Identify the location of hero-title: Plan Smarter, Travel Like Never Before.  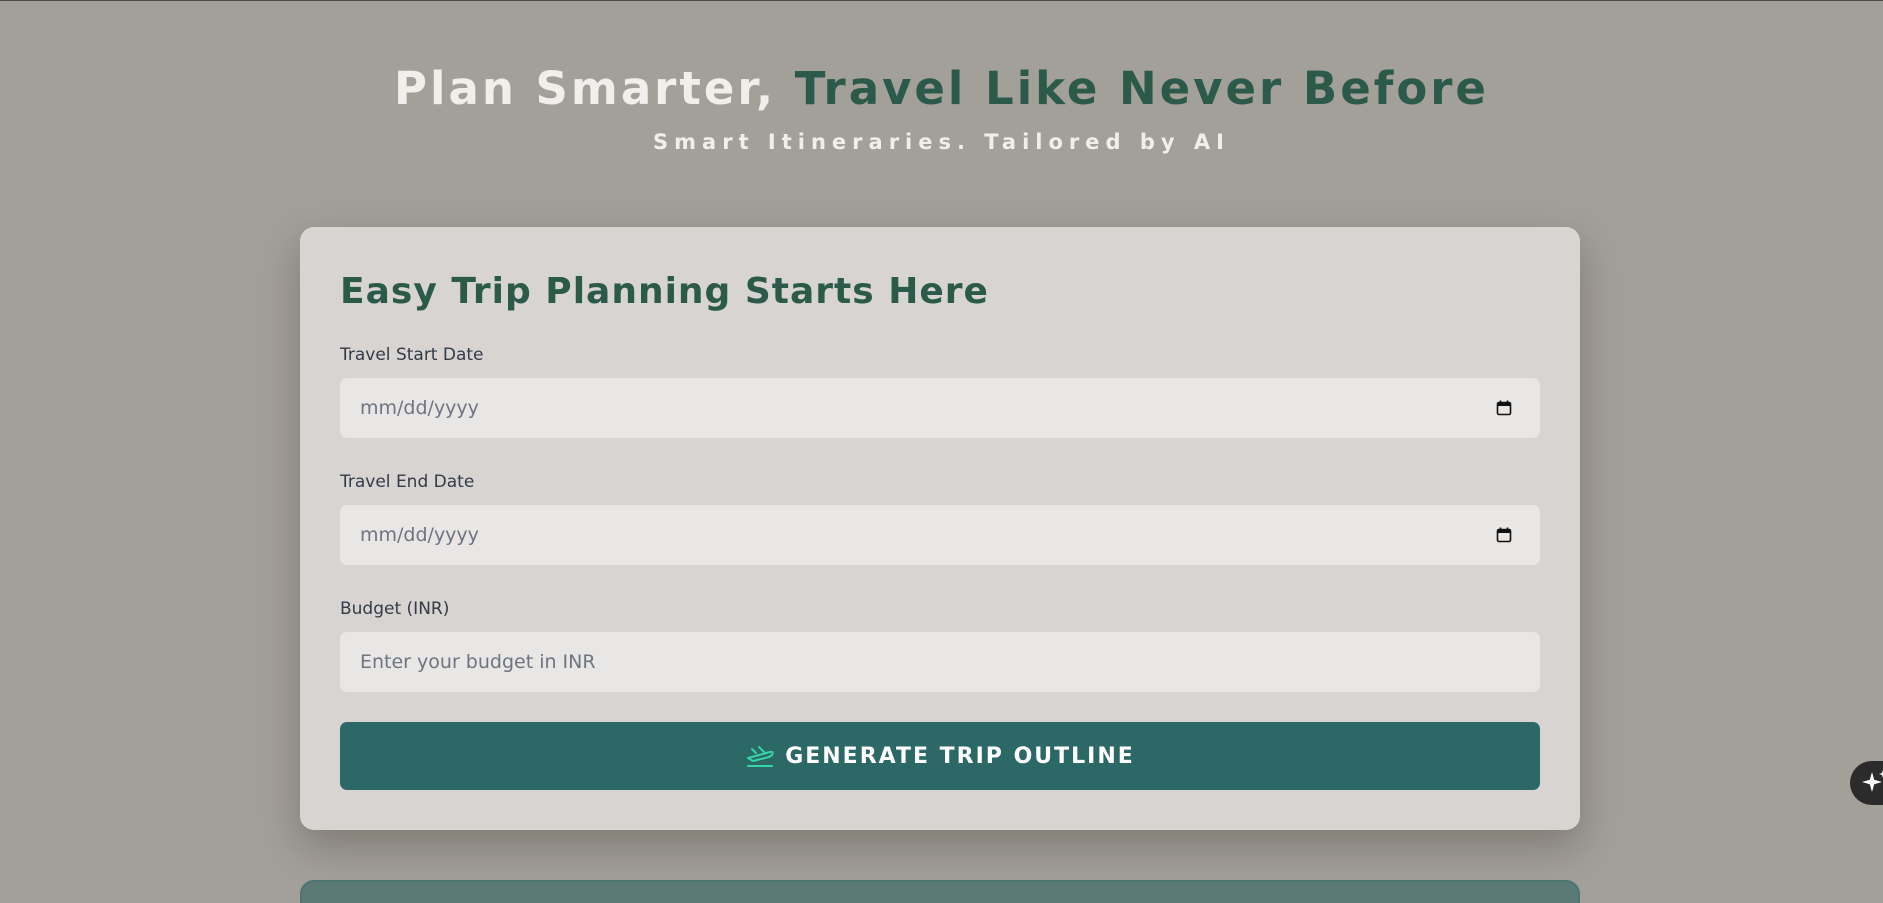
(941, 89).